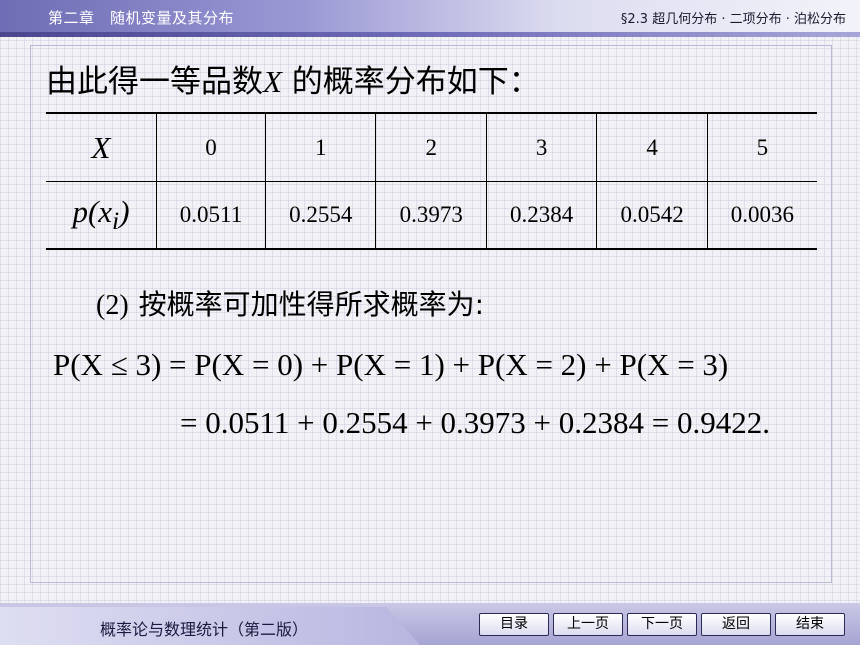  Describe the element at coordinates (204, 629) in the screenshot. I see `book-title: 概率论与数理统计（第二版）` at that location.